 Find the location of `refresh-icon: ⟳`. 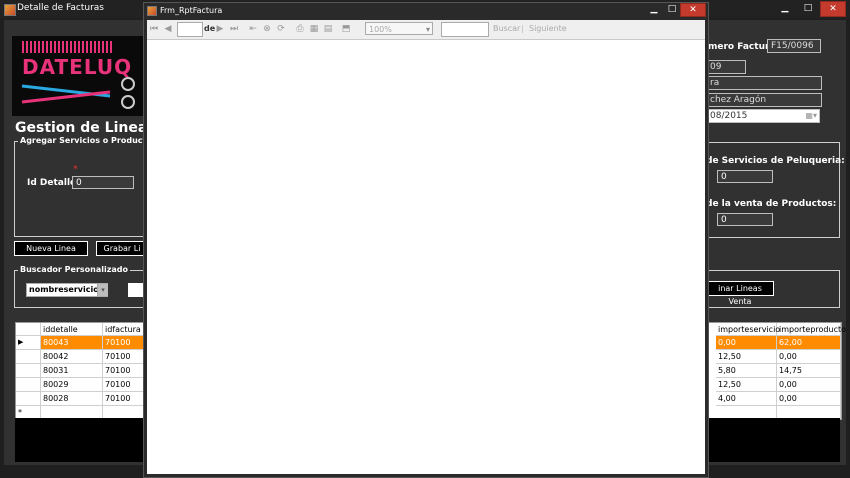

refresh-icon: ⟳ is located at coordinates (281, 29).